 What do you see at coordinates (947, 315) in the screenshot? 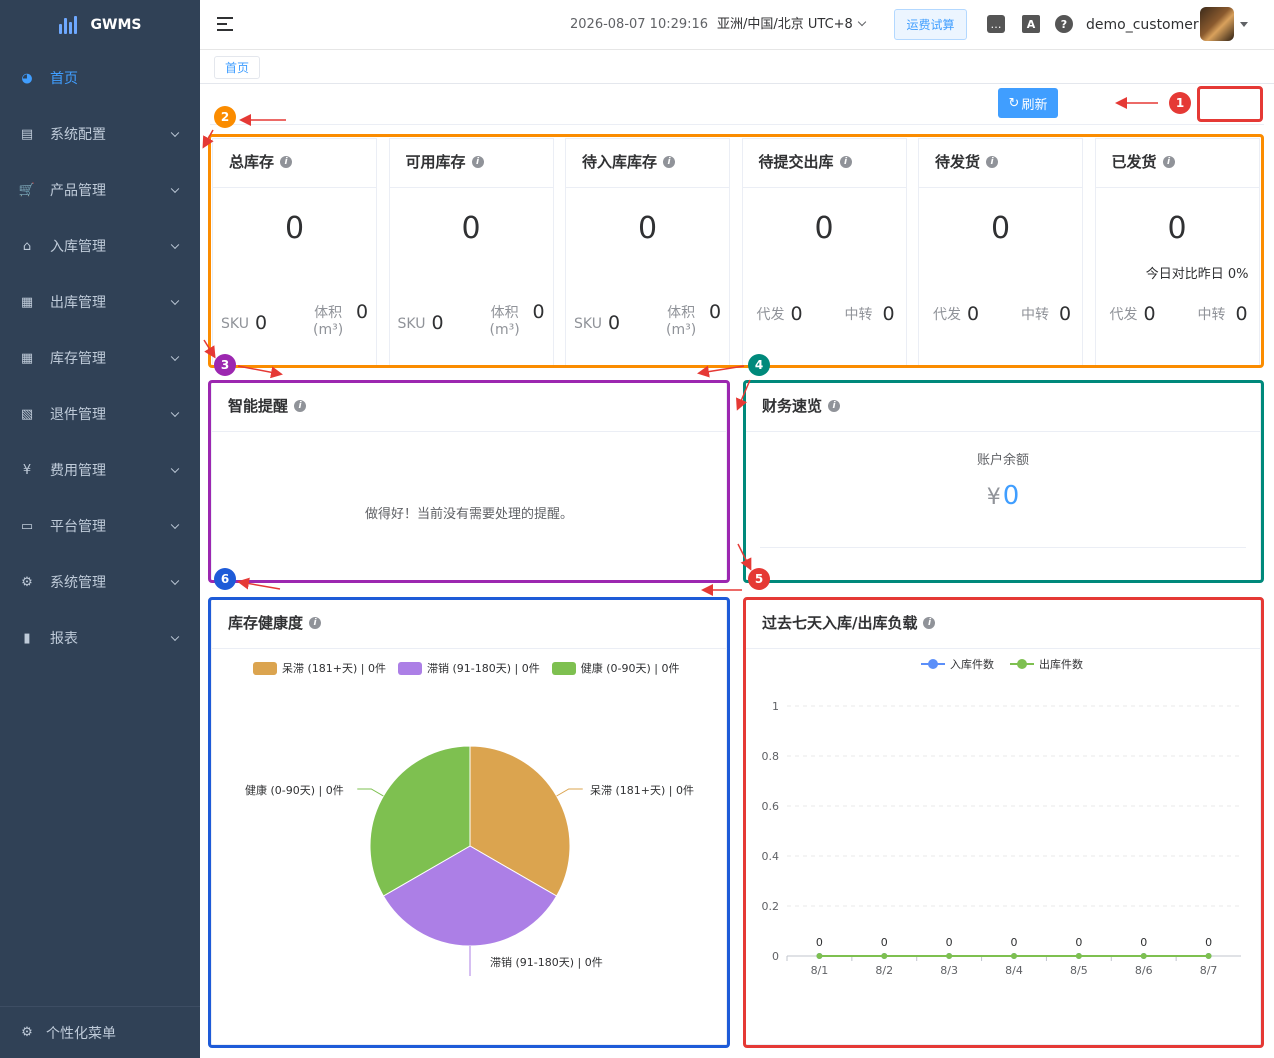
I see `sub-label: 代发` at bounding box center [947, 315].